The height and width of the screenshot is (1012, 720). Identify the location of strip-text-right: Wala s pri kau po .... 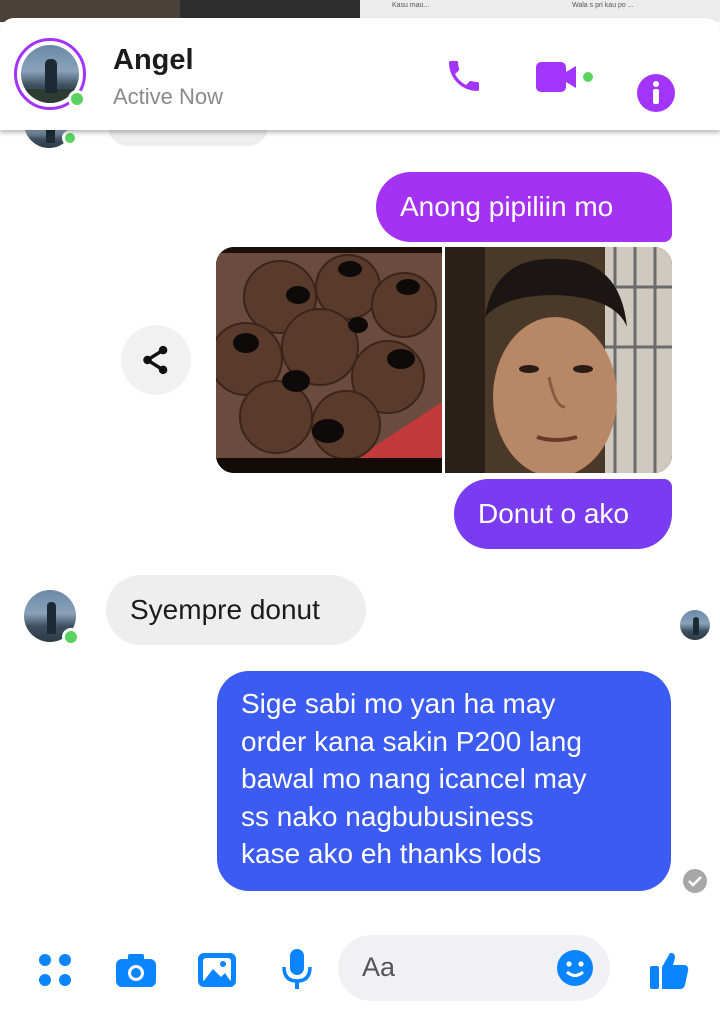
(603, 5).